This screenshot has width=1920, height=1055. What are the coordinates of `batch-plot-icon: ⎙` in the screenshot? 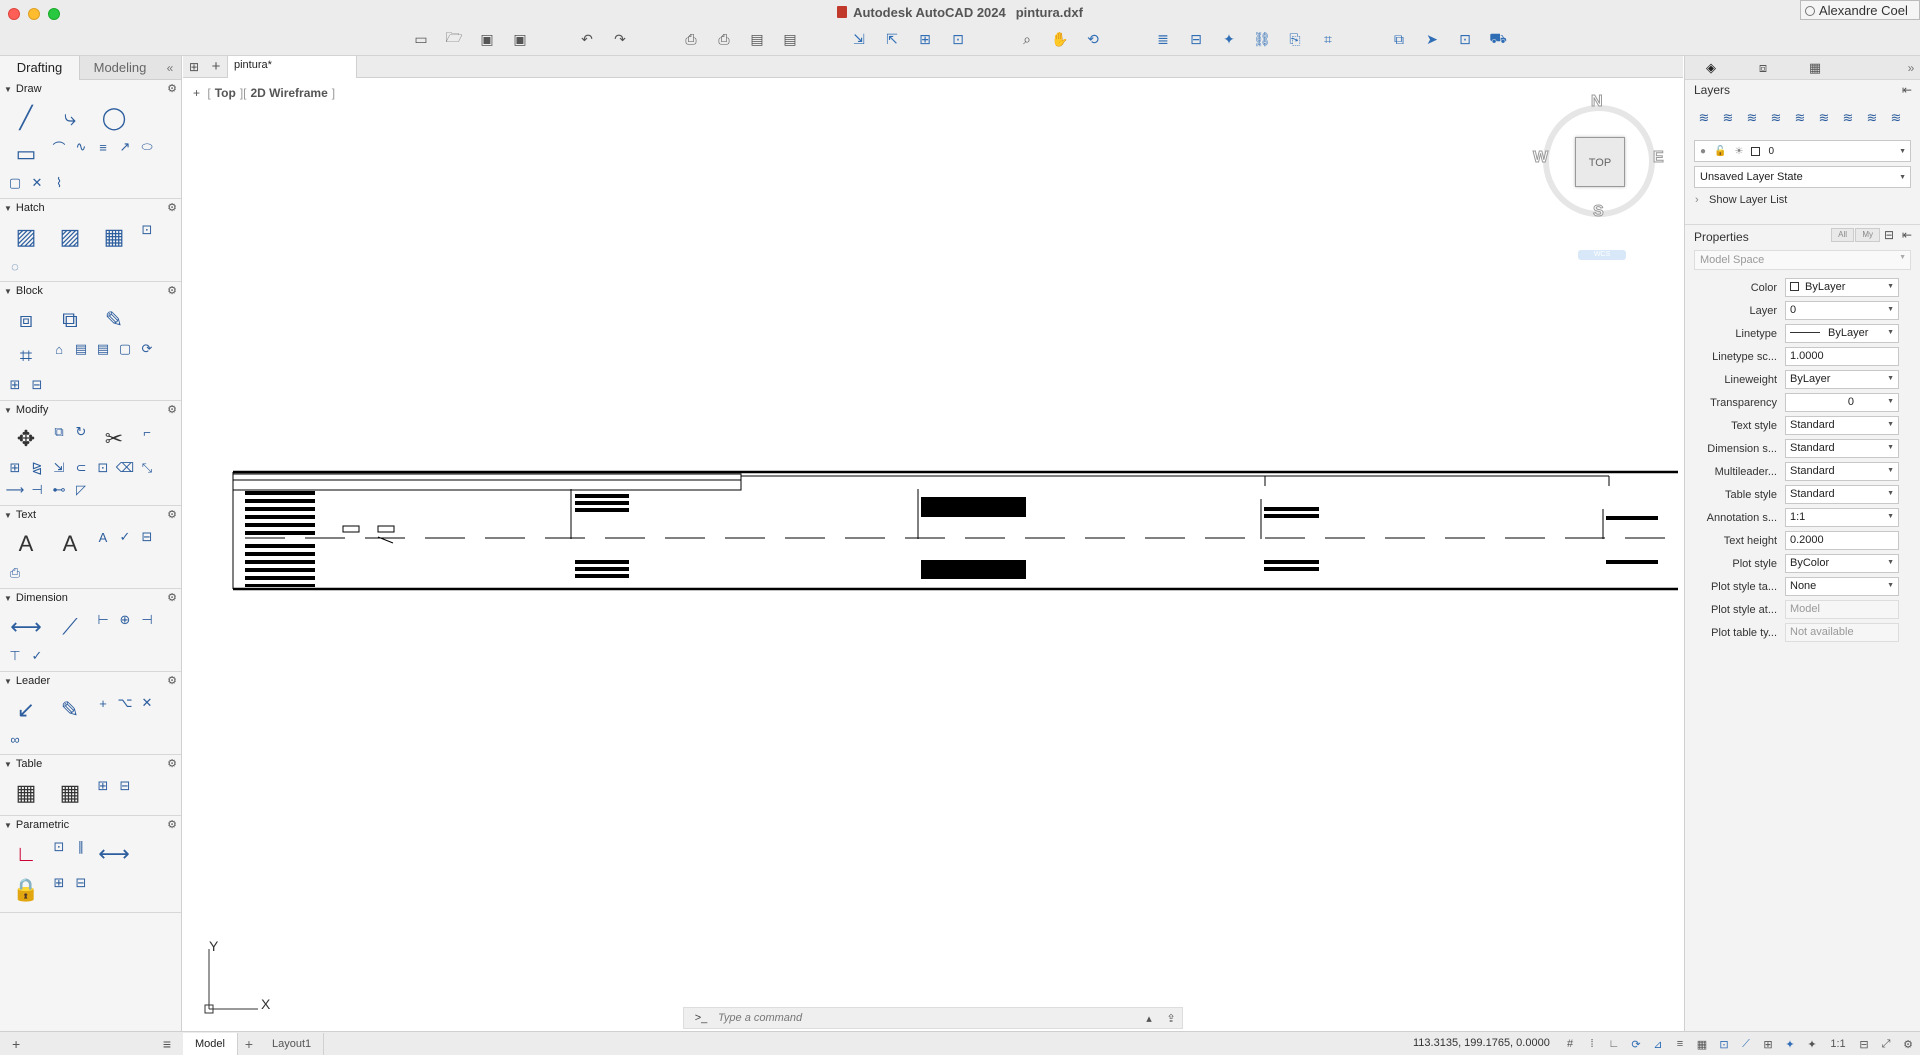 It's located at (724, 39).